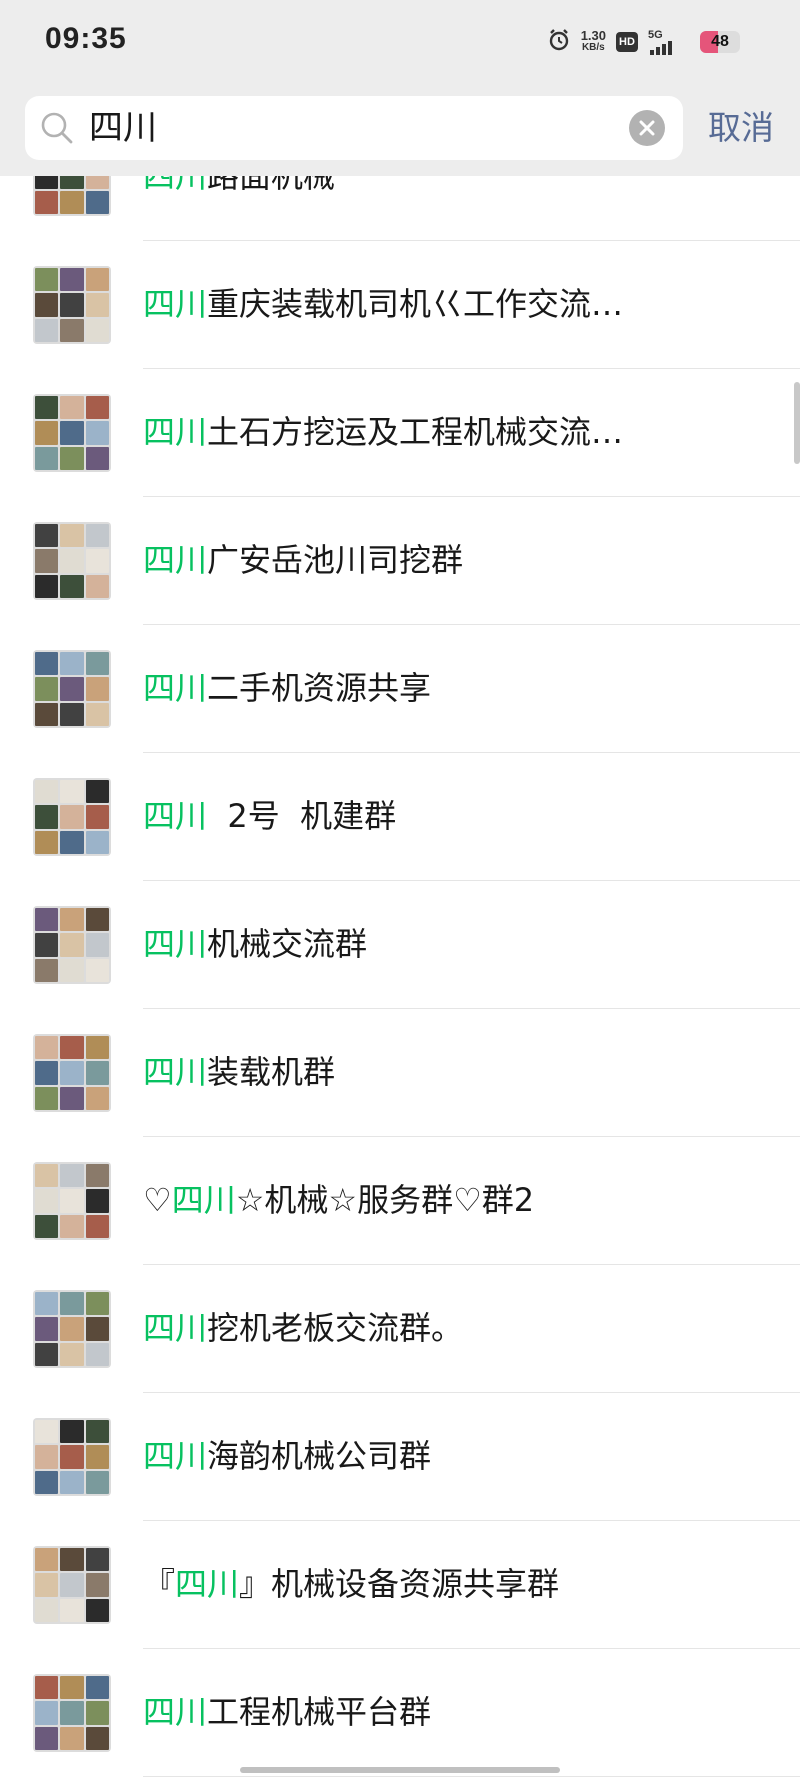 This screenshot has height=1778, width=800. Describe the element at coordinates (271, 1072) in the screenshot. I see `group-name-suffix: 装载机群` at that location.